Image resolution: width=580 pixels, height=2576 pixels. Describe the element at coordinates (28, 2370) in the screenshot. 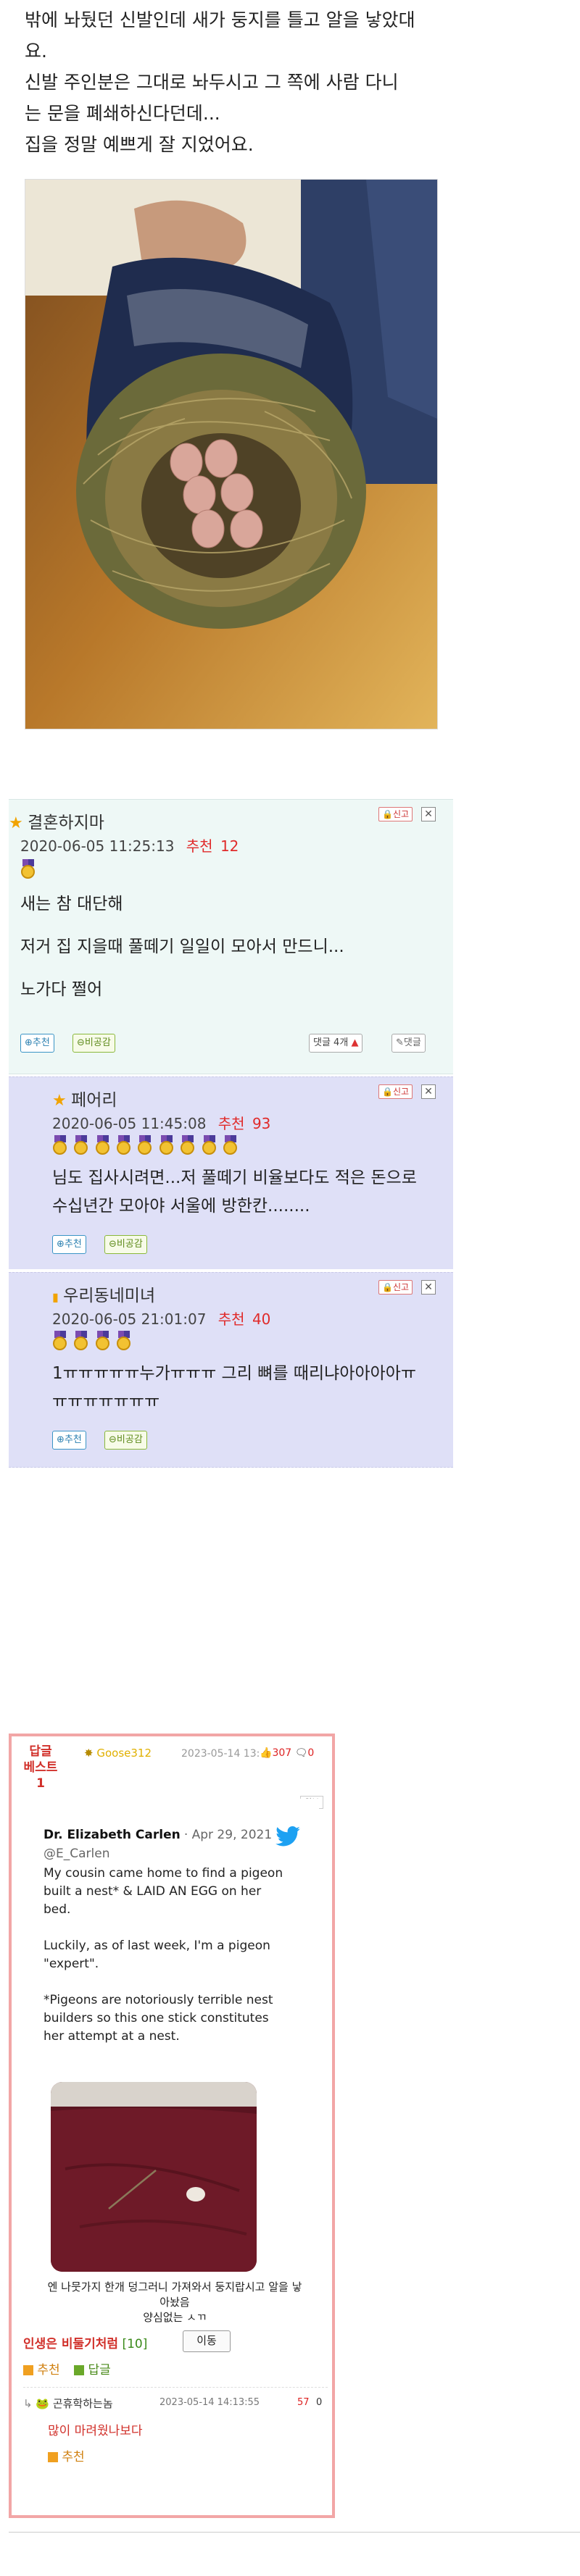

I see `recommend-icon` at that location.